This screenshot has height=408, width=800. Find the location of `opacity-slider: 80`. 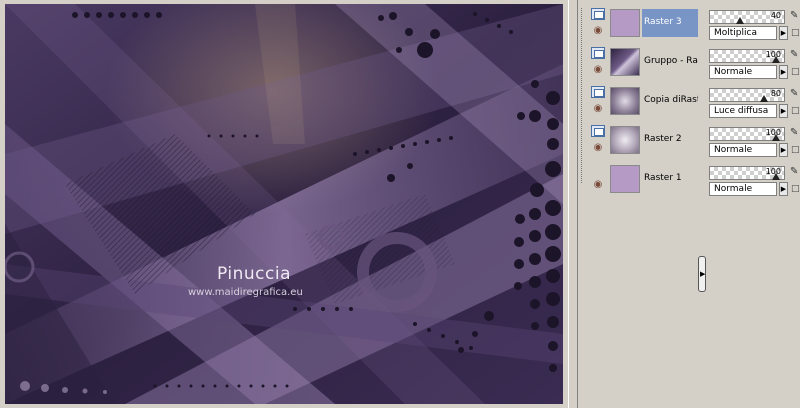

opacity-slider: 80 is located at coordinates (747, 95).